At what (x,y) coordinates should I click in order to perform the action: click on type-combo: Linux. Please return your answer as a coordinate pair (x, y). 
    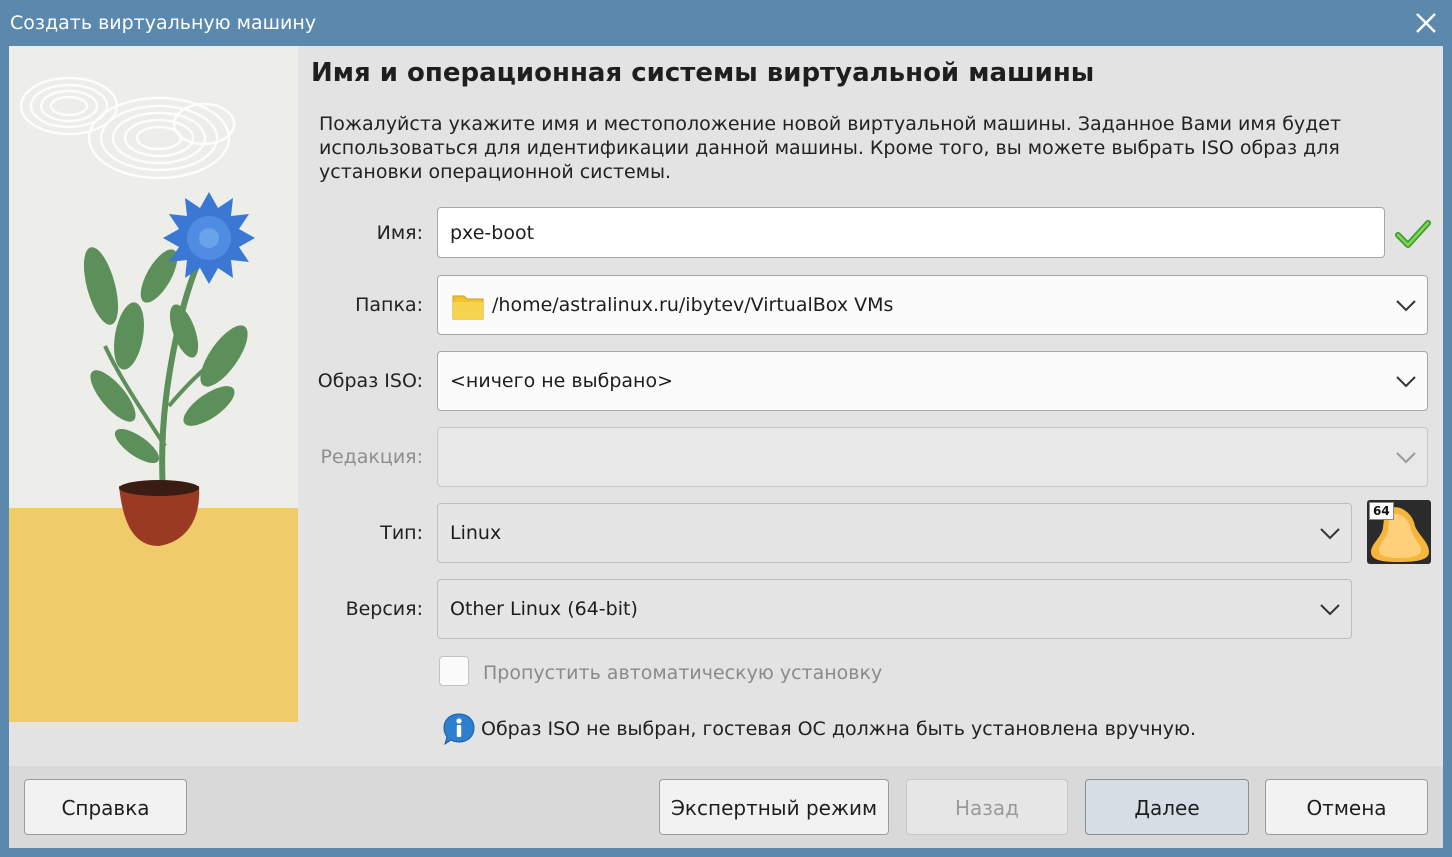
    Looking at the image, I should click on (894, 533).